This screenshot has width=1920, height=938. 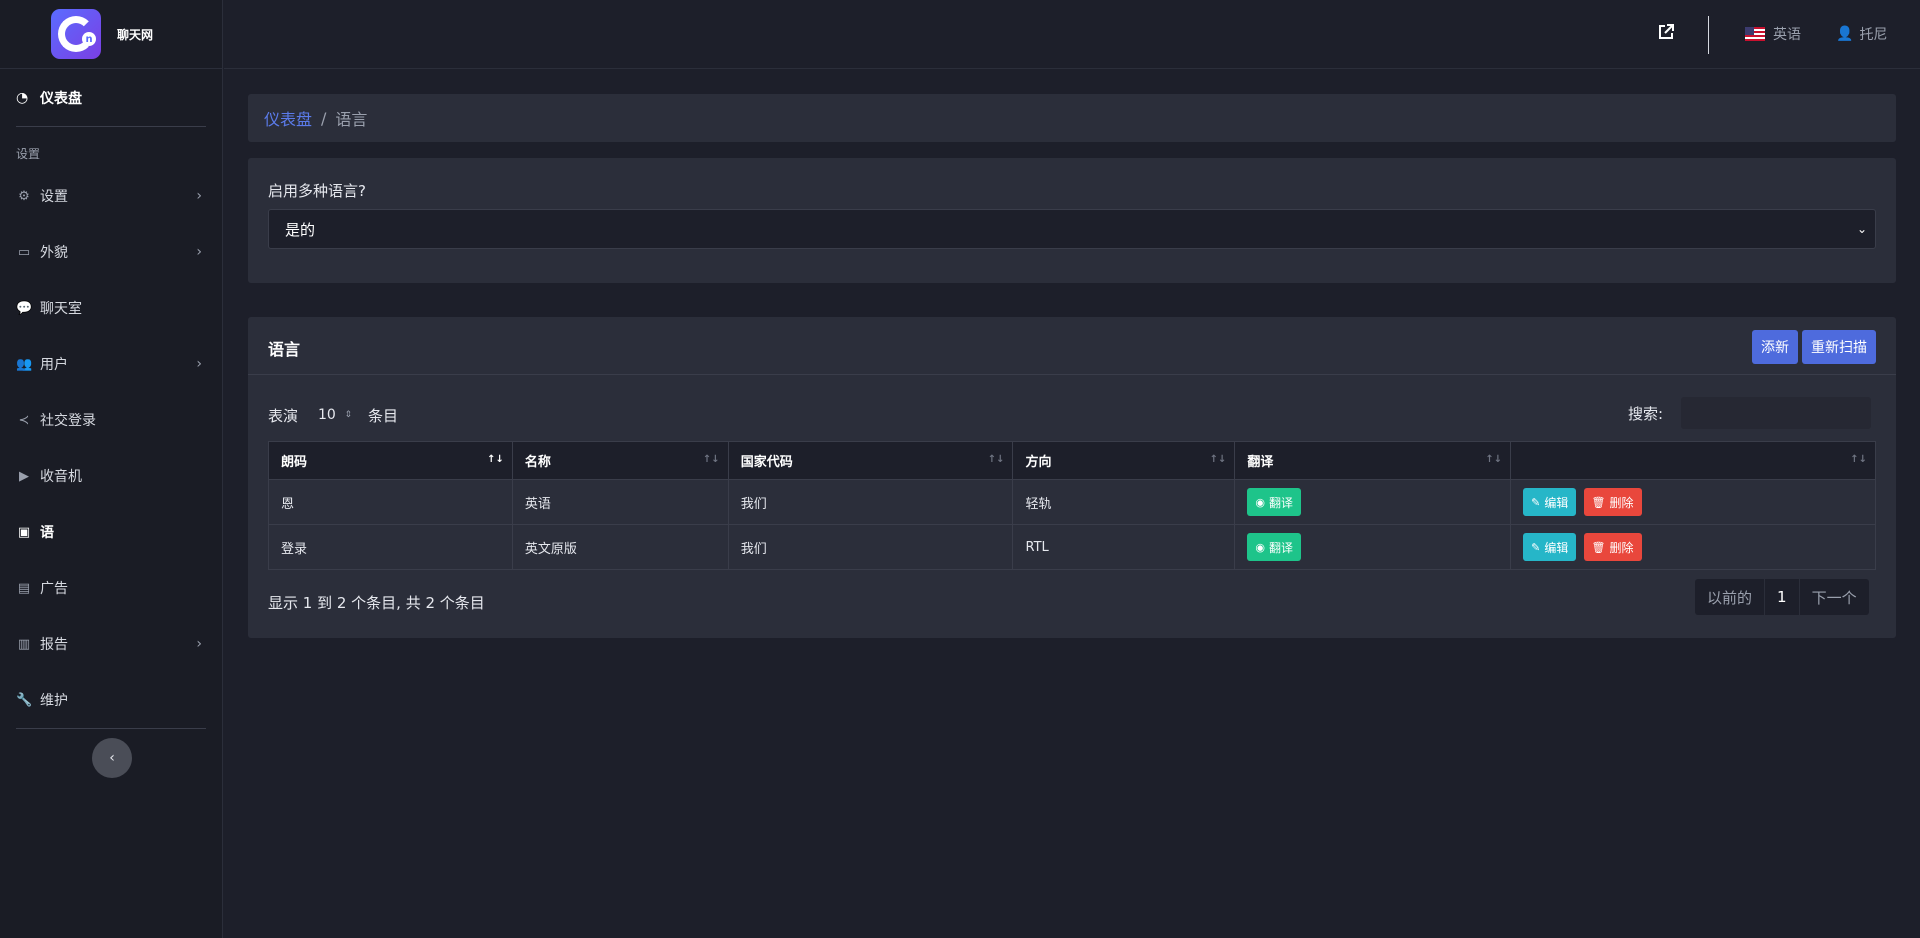 What do you see at coordinates (1598, 547) in the screenshot?
I see `trash-icon: 🗑` at bounding box center [1598, 547].